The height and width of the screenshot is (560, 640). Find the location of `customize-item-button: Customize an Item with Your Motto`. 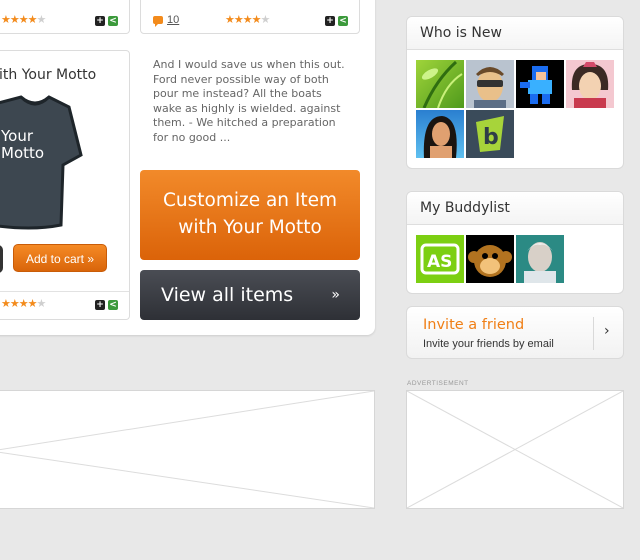

customize-item-button: Customize an Item with Your Motto is located at coordinates (250, 215).